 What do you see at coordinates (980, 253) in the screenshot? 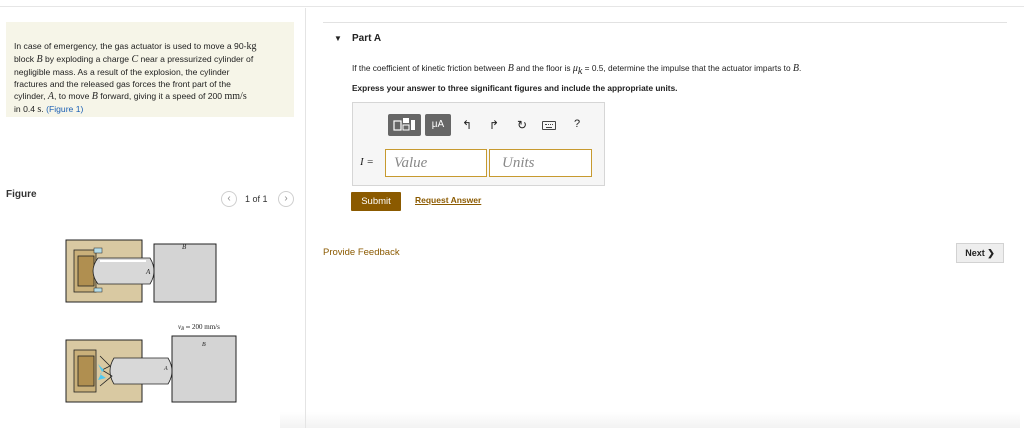
I see `next-button: Next ❯` at bounding box center [980, 253].